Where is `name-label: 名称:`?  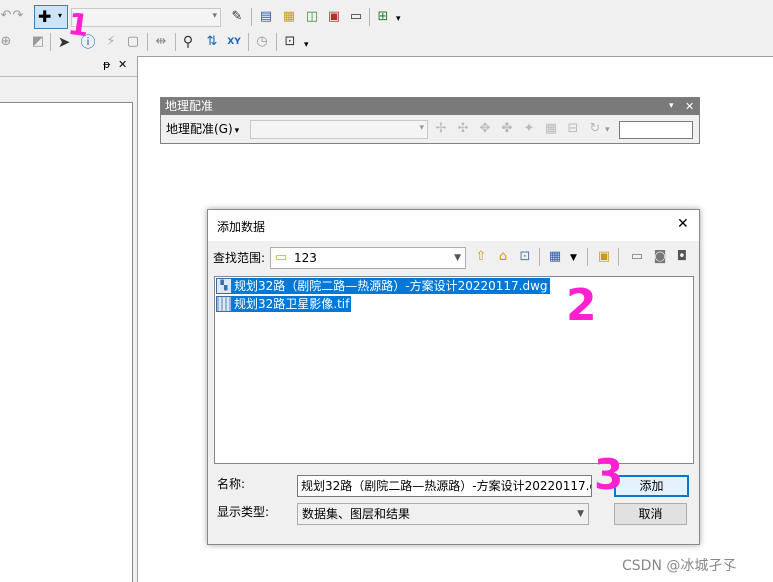
name-label: 名称: is located at coordinates (231, 484).